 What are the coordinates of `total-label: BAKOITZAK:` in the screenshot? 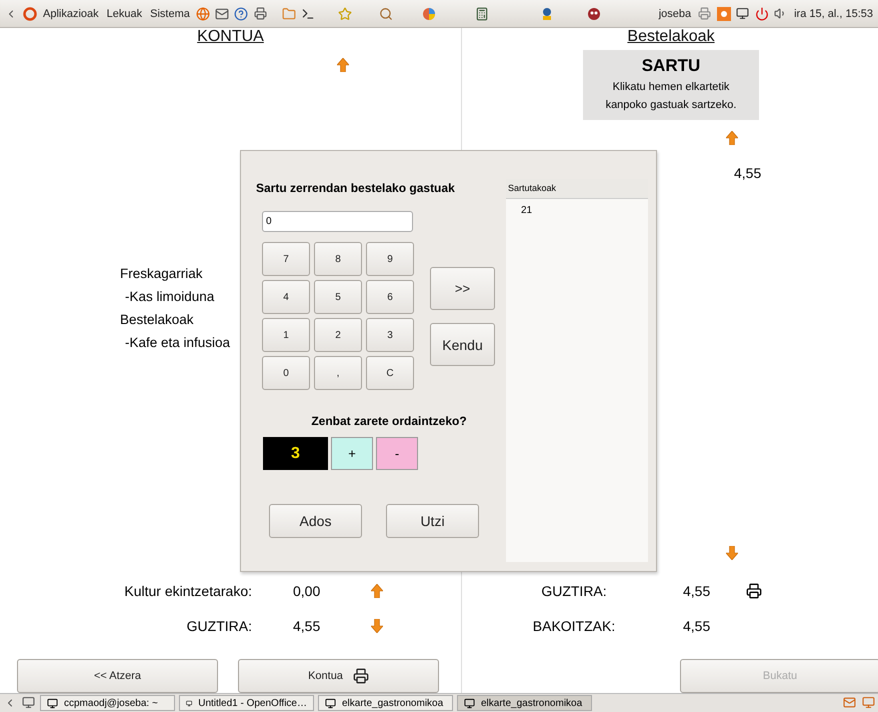 It's located at (574, 626).